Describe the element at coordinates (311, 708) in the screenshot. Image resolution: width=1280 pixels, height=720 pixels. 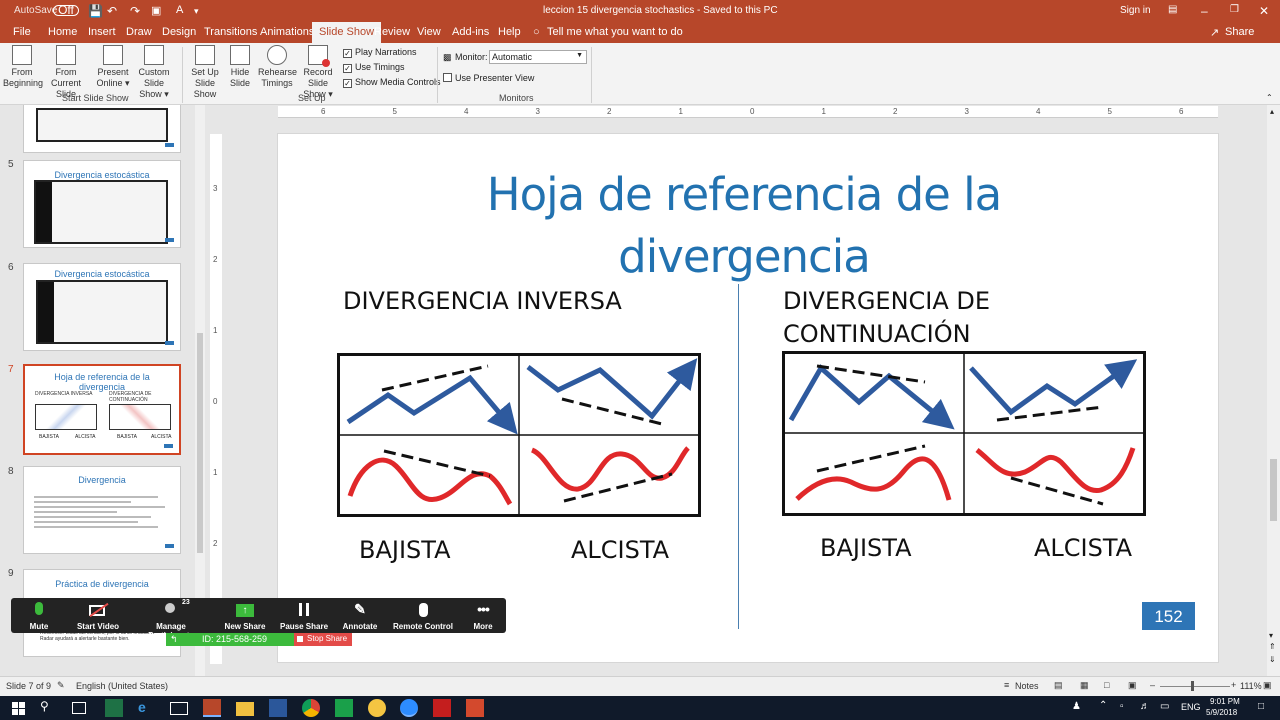
I see `chrome-icon` at that location.